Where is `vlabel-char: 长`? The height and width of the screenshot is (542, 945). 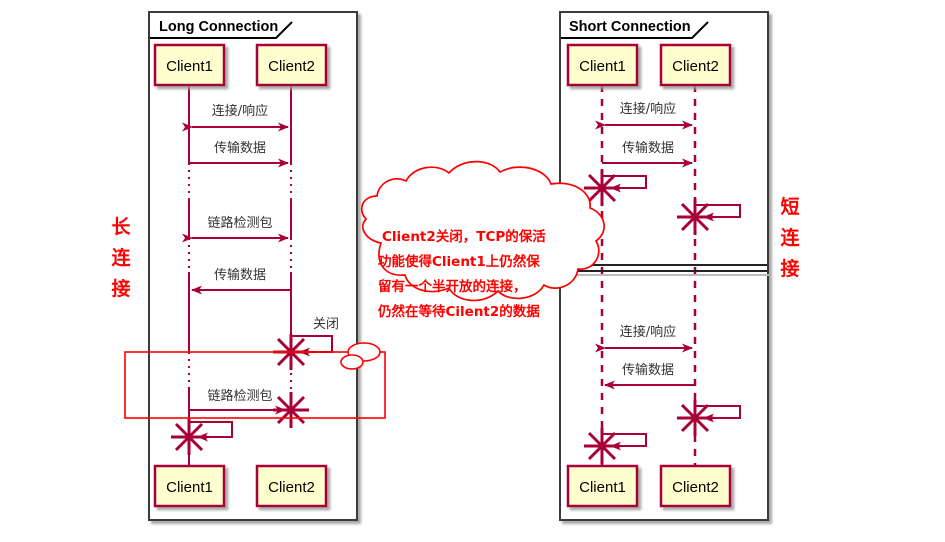 vlabel-char: 长 is located at coordinates (121, 227).